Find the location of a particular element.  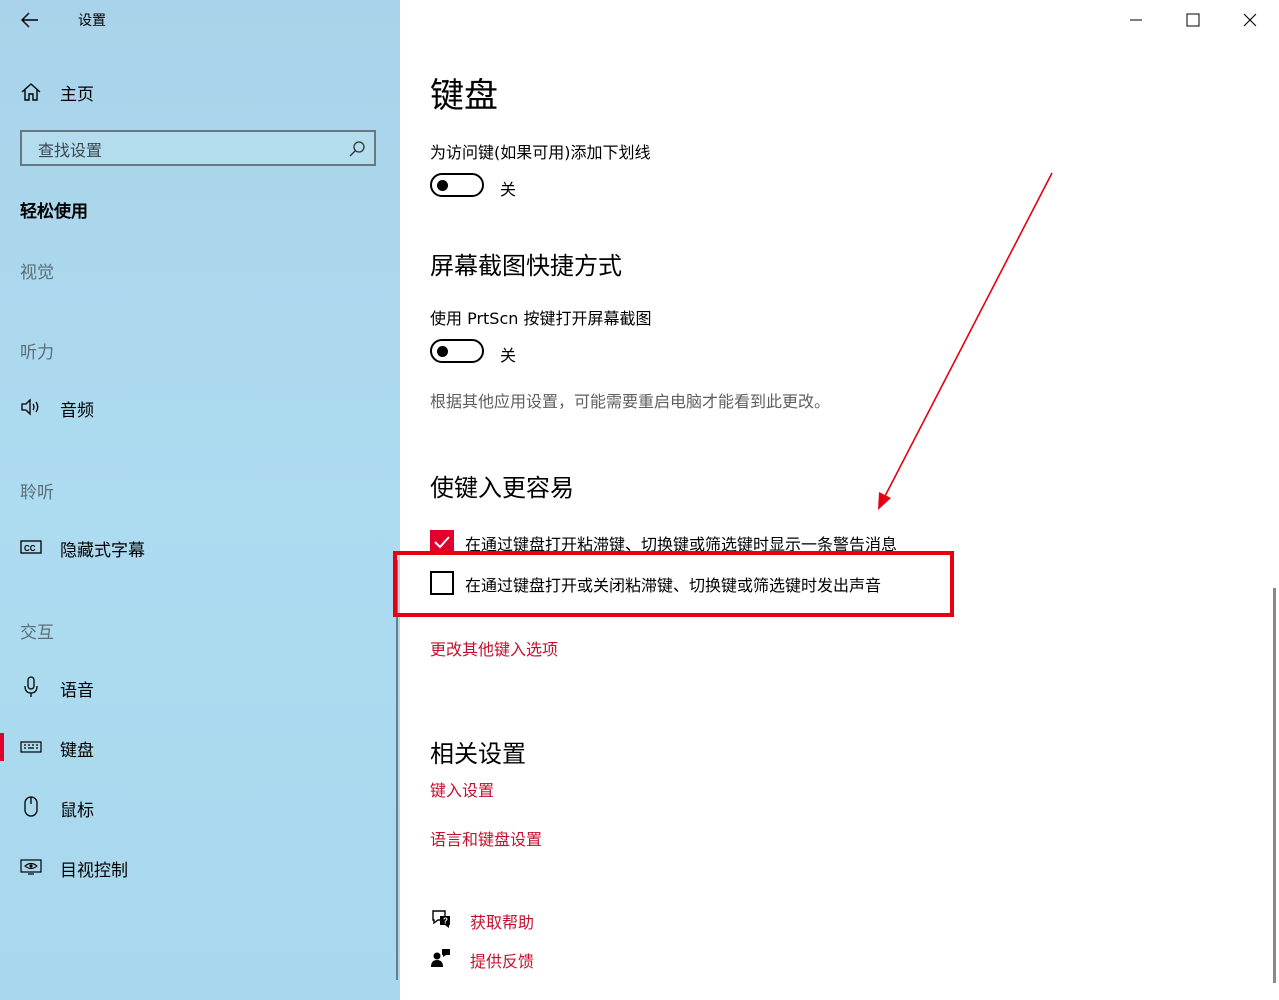

back-arrow-icon is located at coordinates (29, 20).